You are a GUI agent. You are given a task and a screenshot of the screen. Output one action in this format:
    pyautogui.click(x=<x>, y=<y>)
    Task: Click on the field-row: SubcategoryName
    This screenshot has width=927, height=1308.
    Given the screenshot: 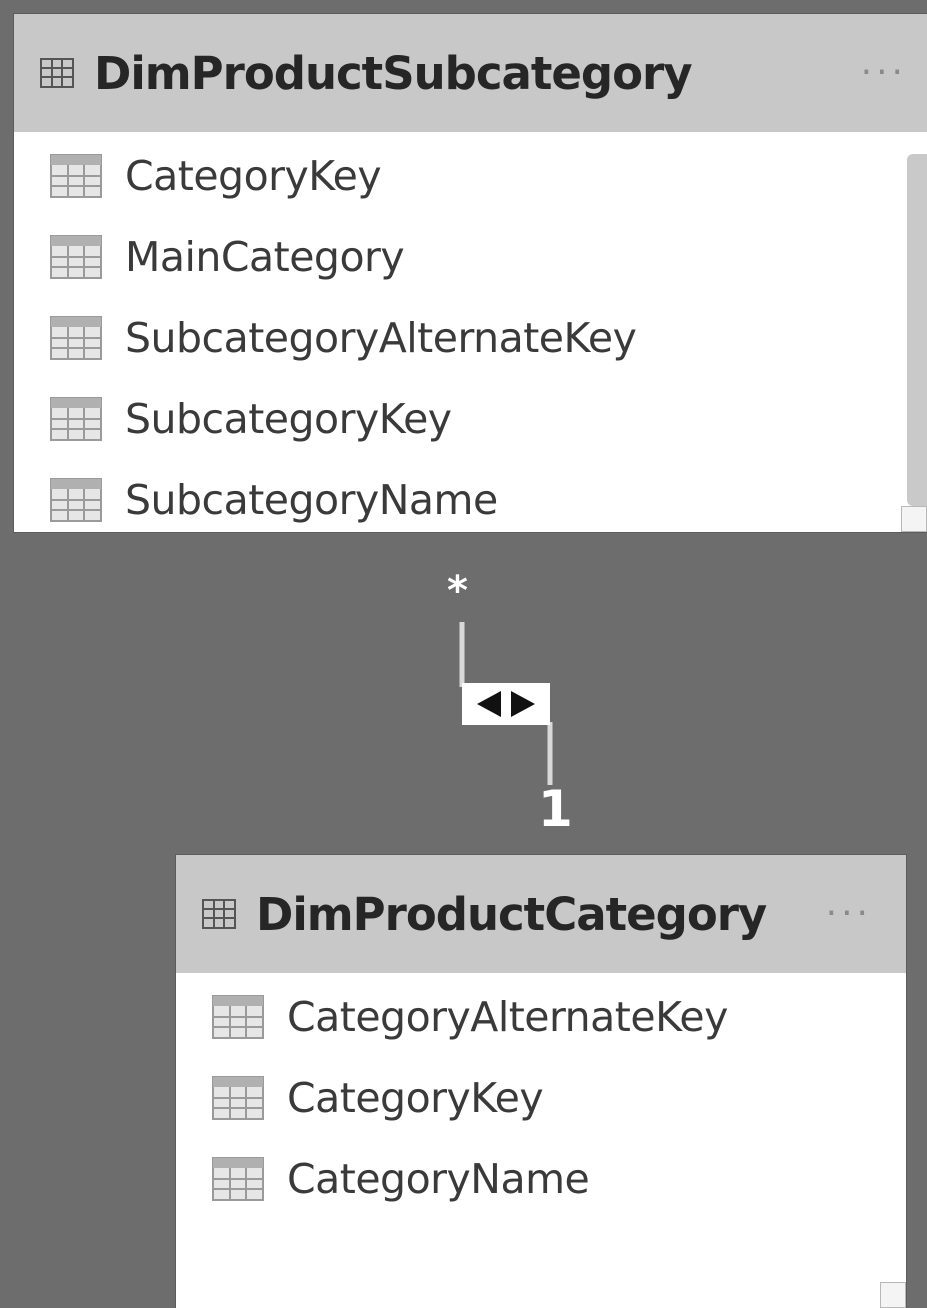 What is the action you would take?
    pyautogui.click(x=470, y=495)
    